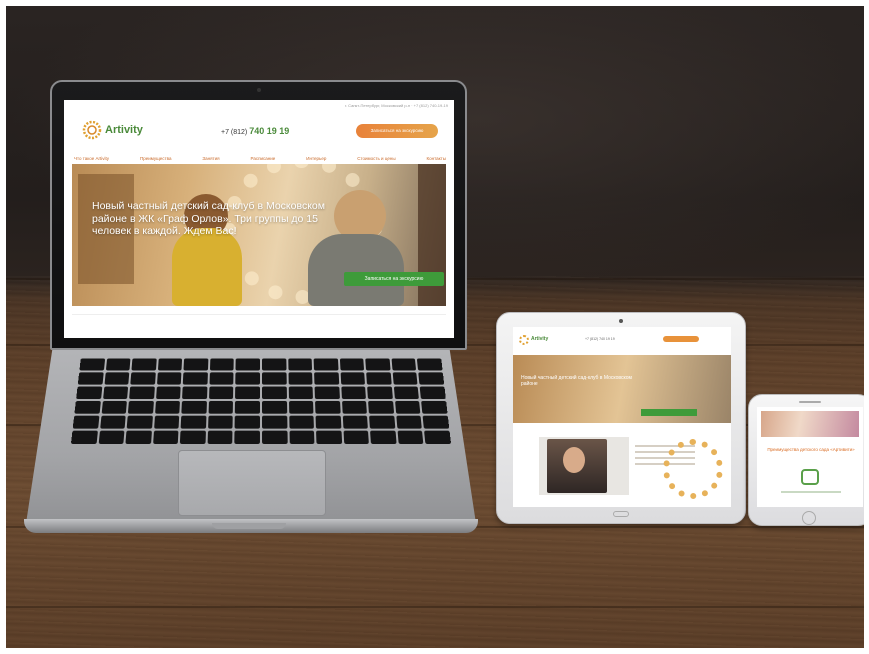 The image size is (869, 654). I want to click on nav-item-about: Что такое Artivity, so click(91, 158).